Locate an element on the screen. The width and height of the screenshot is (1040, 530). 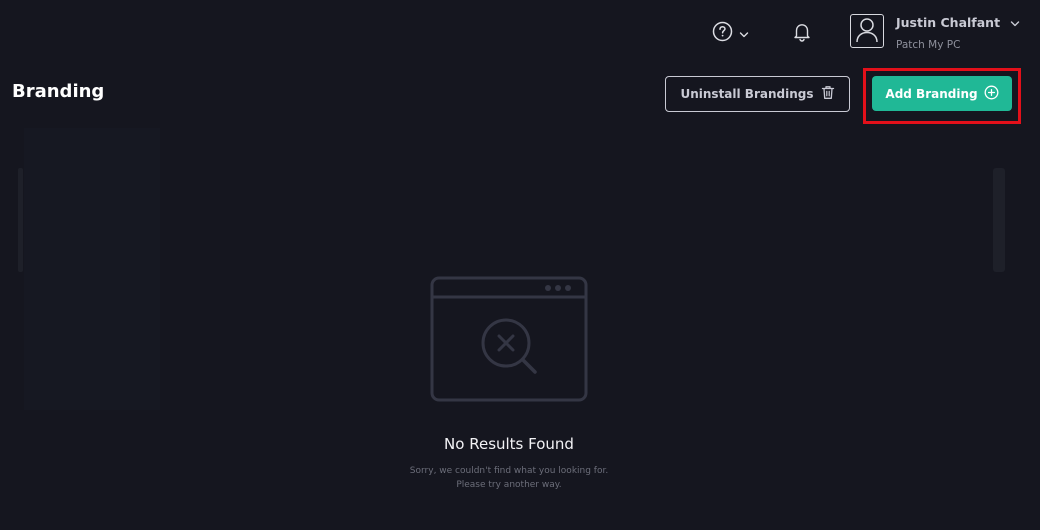
uninstall-brandings-button: Uninstall Brandings is located at coordinates (757, 94).